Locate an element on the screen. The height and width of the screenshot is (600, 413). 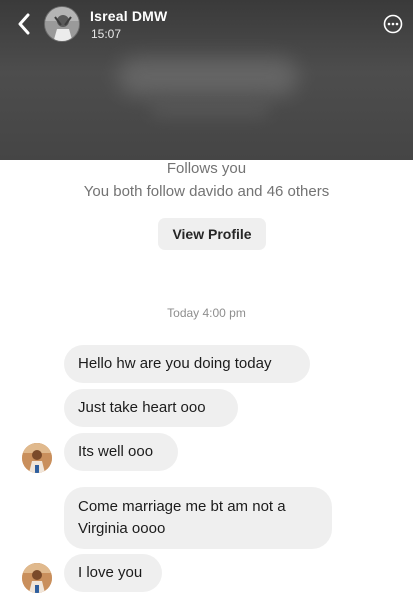
blurred-profile-subtext is located at coordinates (210, 109).